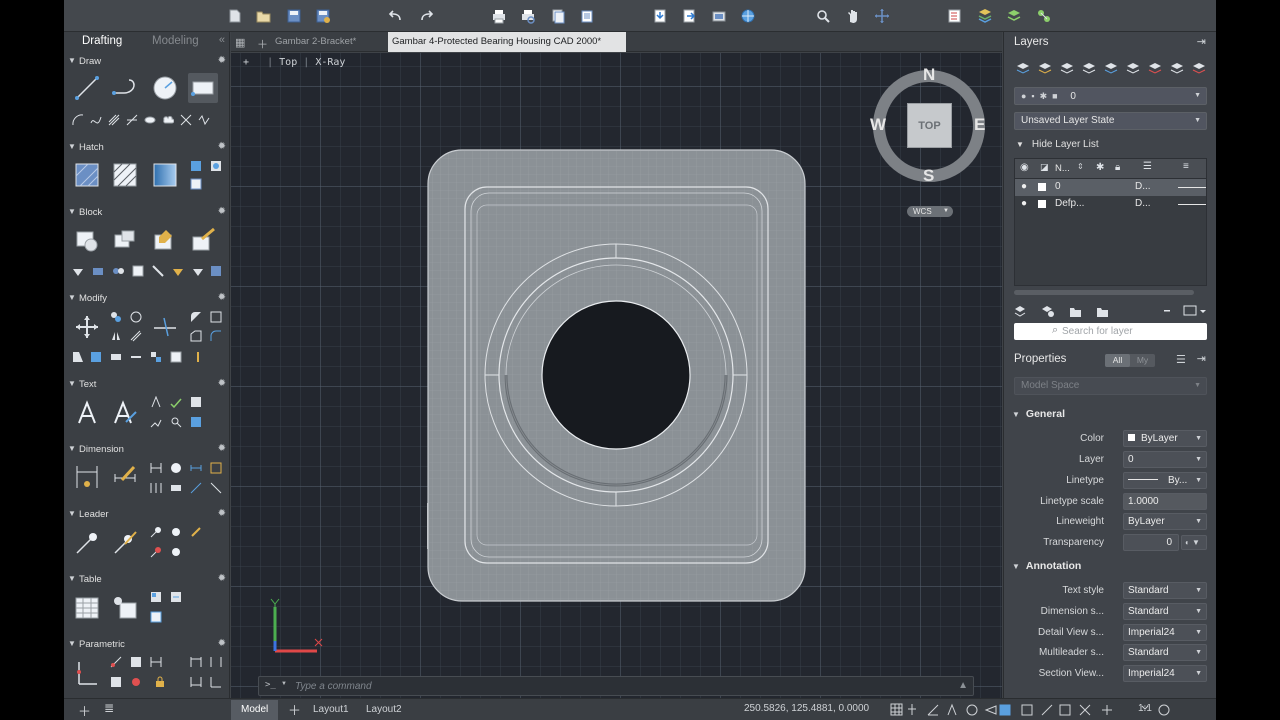 The width and height of the screenshot is (1280, 720). What do you see at coordinates (1165, 480) in the screenshot?
I see `linetype-dropdown: By... ▼` at bounding box center [1165, 480].